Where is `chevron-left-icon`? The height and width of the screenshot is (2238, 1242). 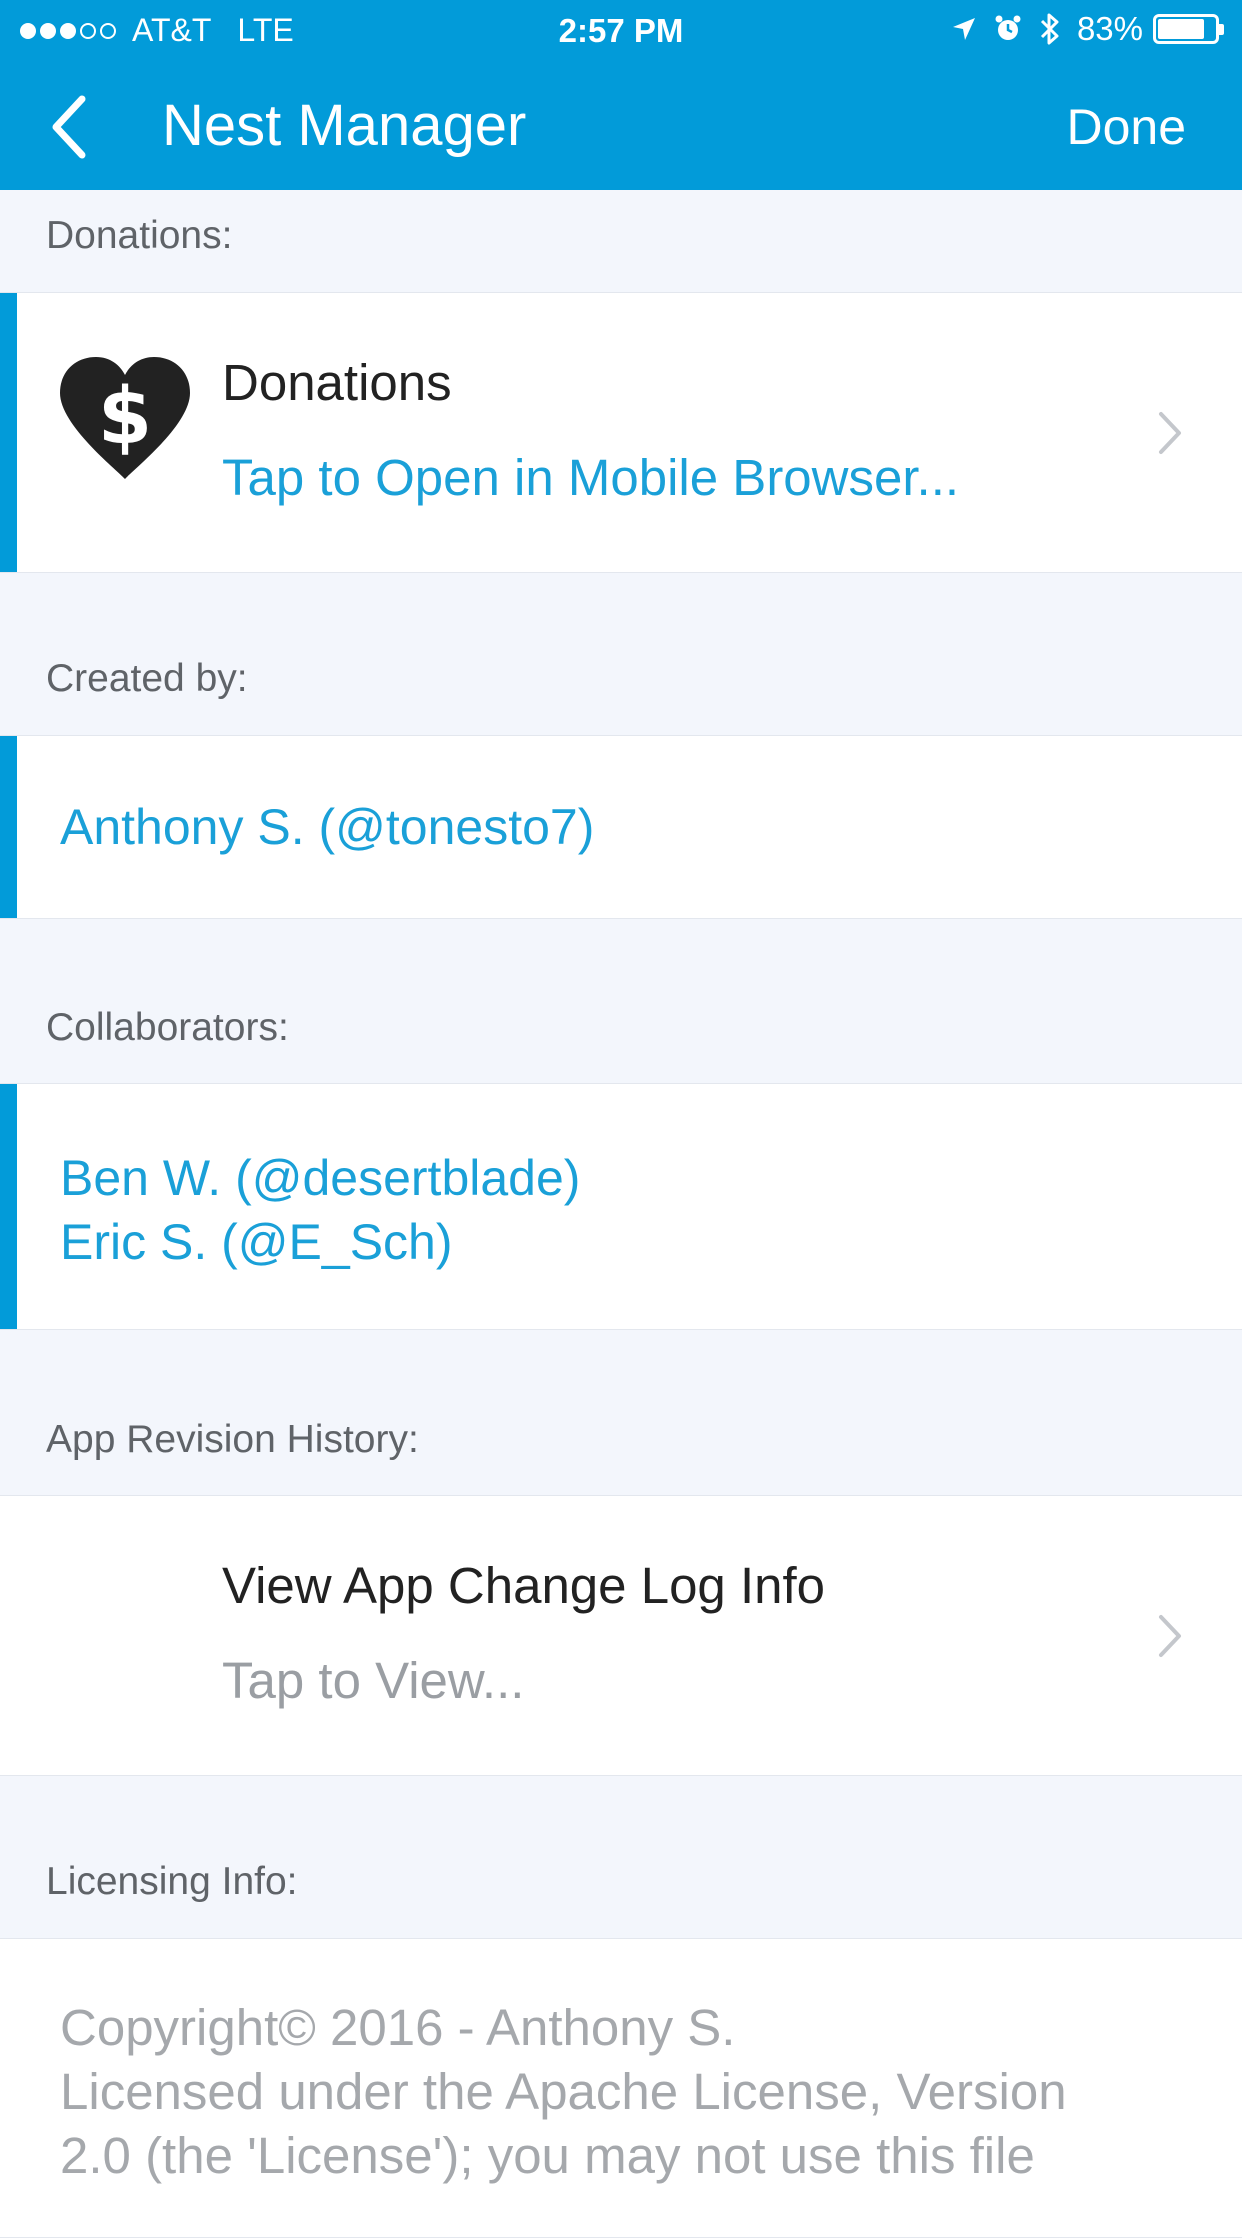
chevron-left-icon is located at coordinates (69, 127).